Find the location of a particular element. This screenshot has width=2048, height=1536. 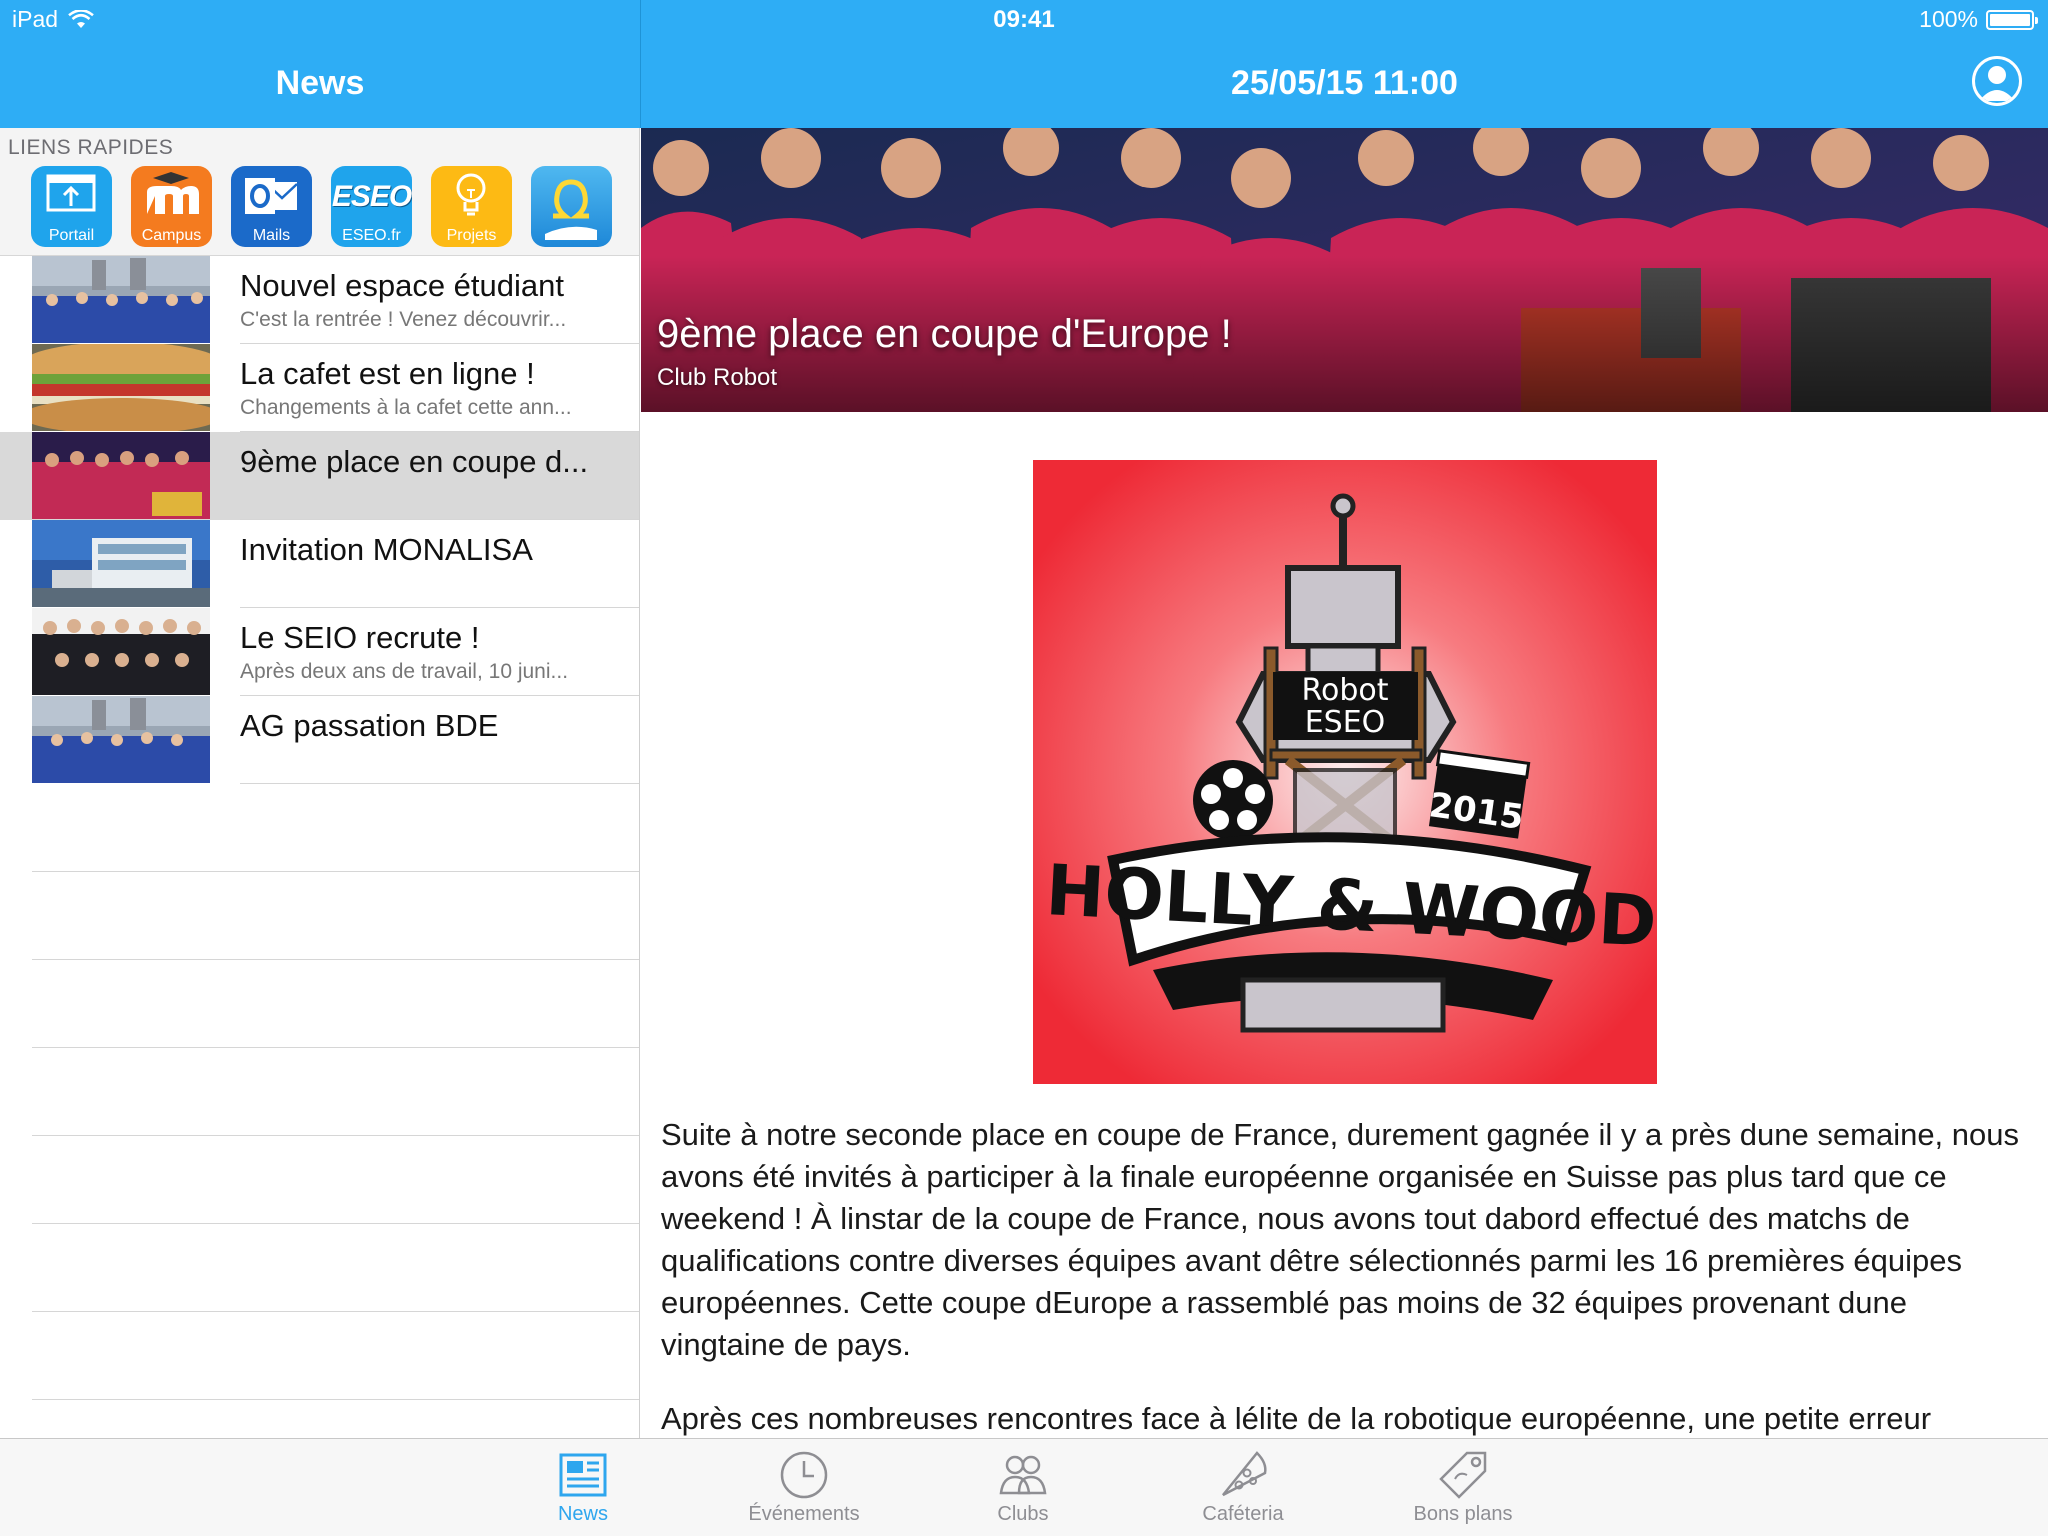

top-bar: iPad 09:41 100% News 25/05/15 11:00 is located at coordinates (1024, 64).